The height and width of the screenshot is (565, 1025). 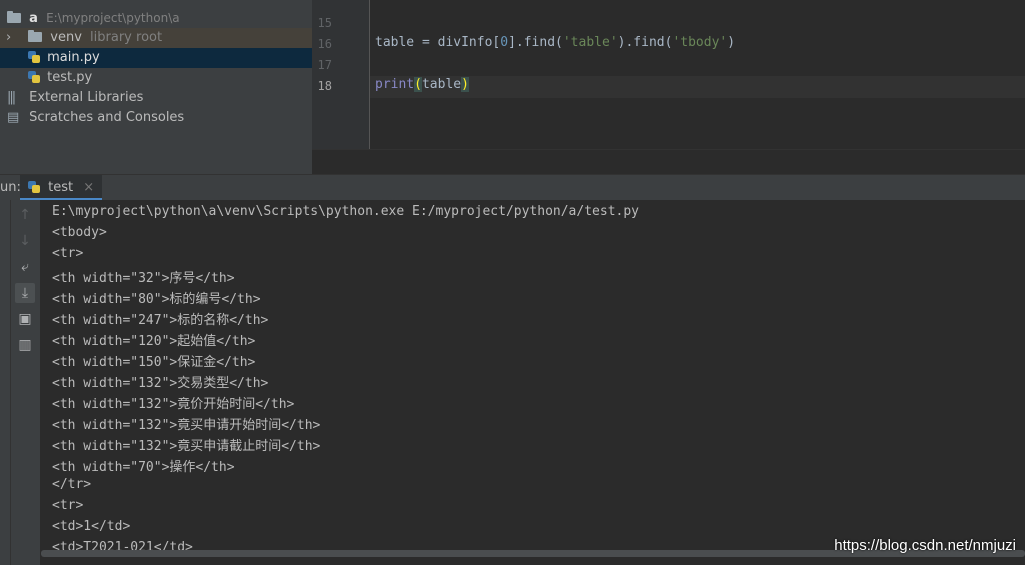 I want to click on venv-hint: library root, so click(x=126, y=37).